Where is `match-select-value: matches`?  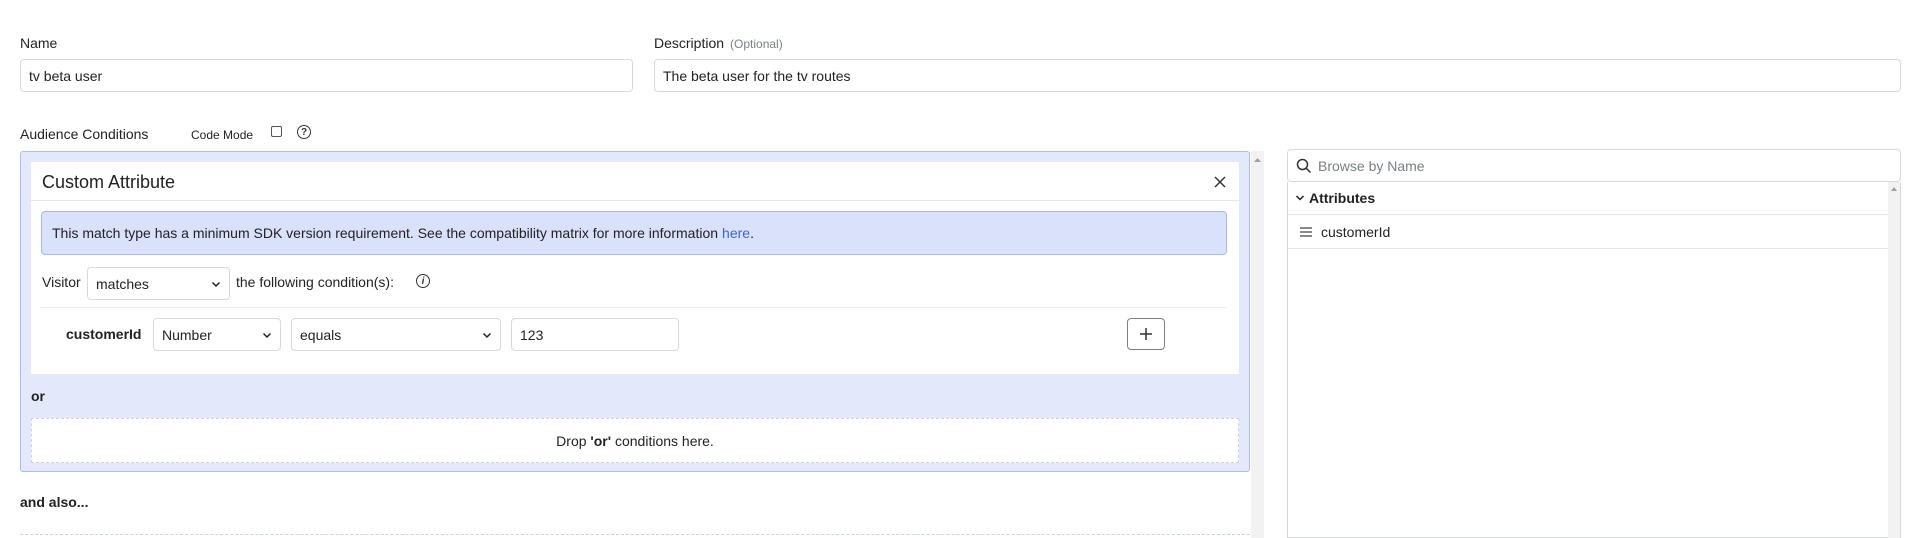 match-select-value: matches is located at coordinates (122, 283).